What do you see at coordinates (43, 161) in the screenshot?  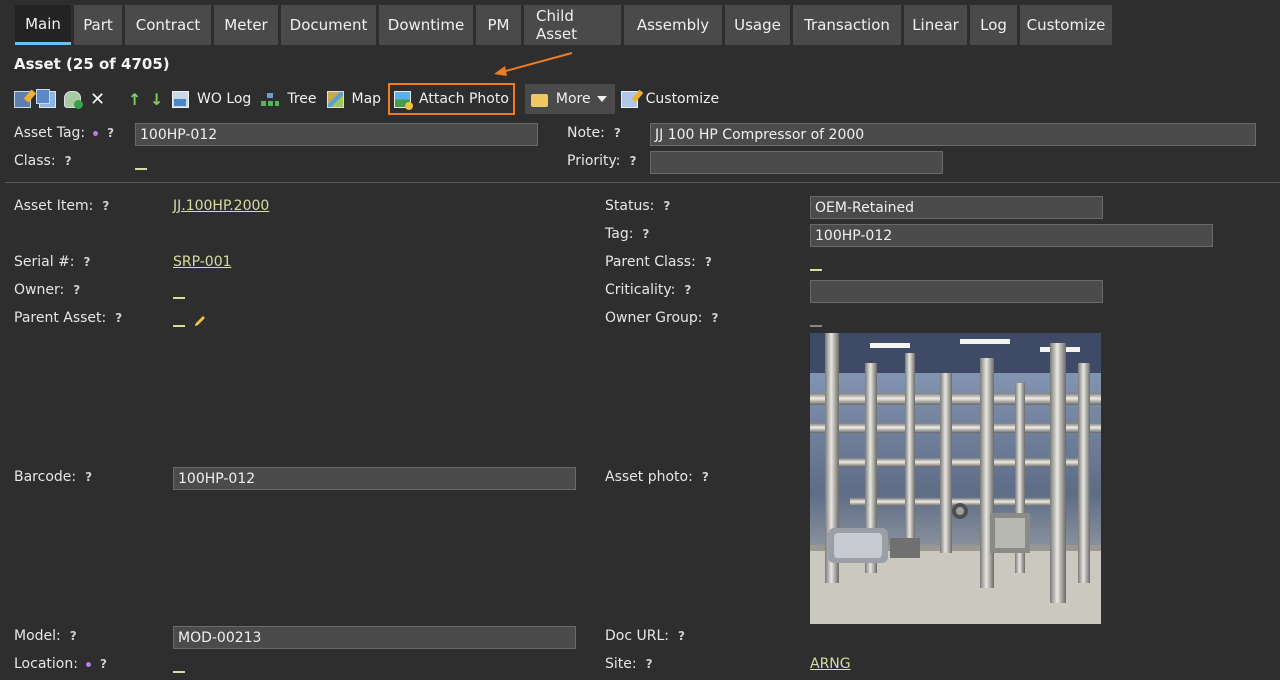 I see `class-label: Class: ?` at bounding box center [43, 161].